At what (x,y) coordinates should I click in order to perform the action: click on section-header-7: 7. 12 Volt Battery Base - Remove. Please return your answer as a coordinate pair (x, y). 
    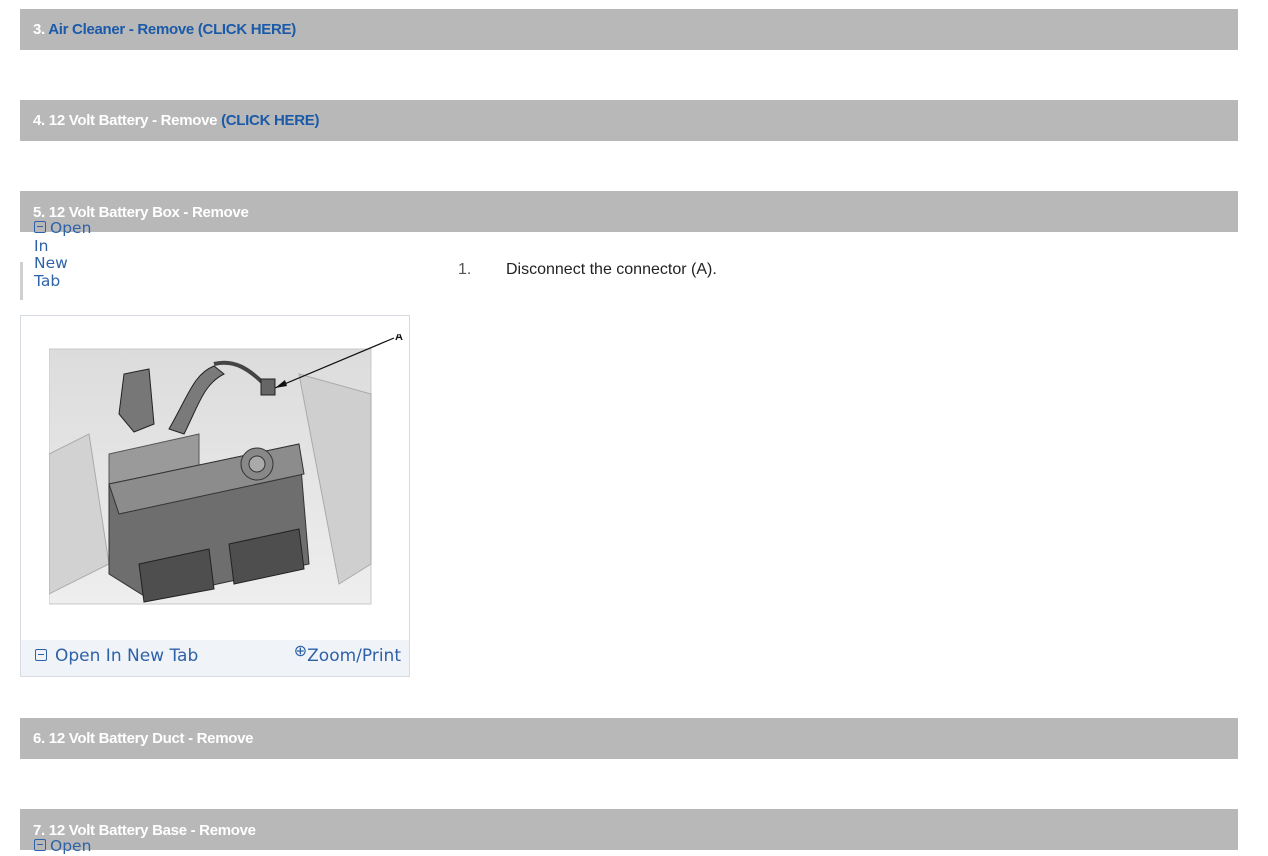
    Looking at the image, I should click on (629, 829).